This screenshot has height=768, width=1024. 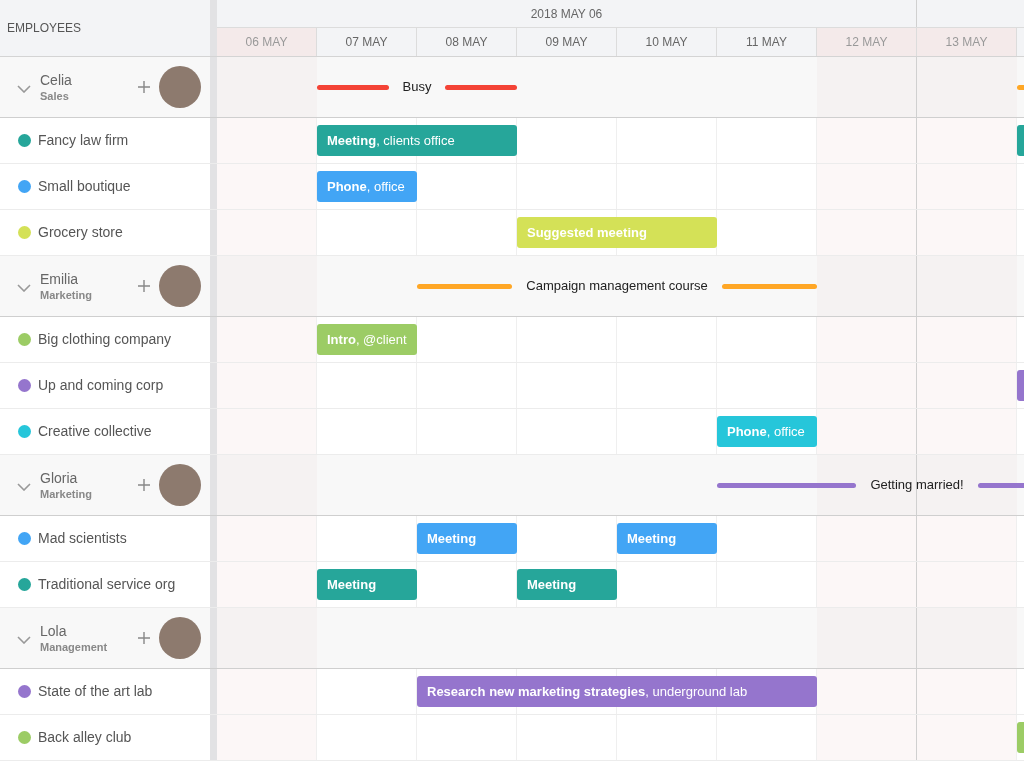 I want to click on employee-name: Gloria, so click(x=59, y=478).